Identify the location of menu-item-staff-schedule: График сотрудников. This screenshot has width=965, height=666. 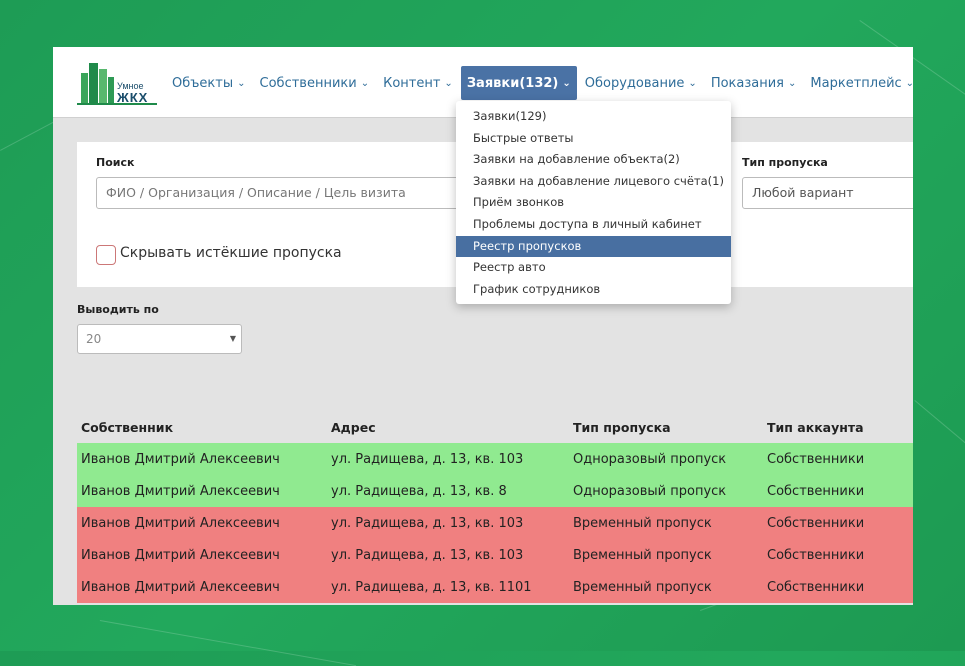
(593, 290).